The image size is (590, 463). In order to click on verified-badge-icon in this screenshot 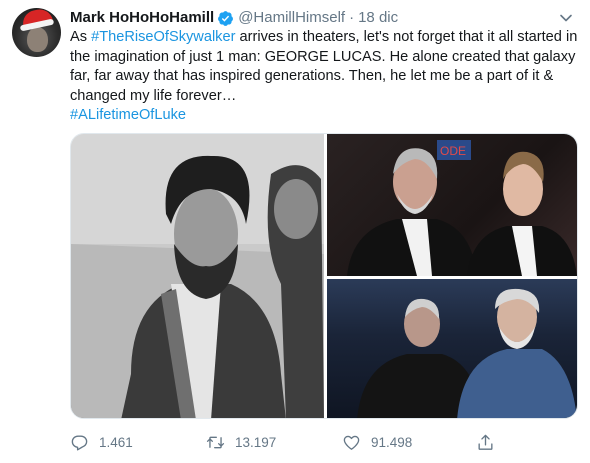, I will do `click(225, 18)`.